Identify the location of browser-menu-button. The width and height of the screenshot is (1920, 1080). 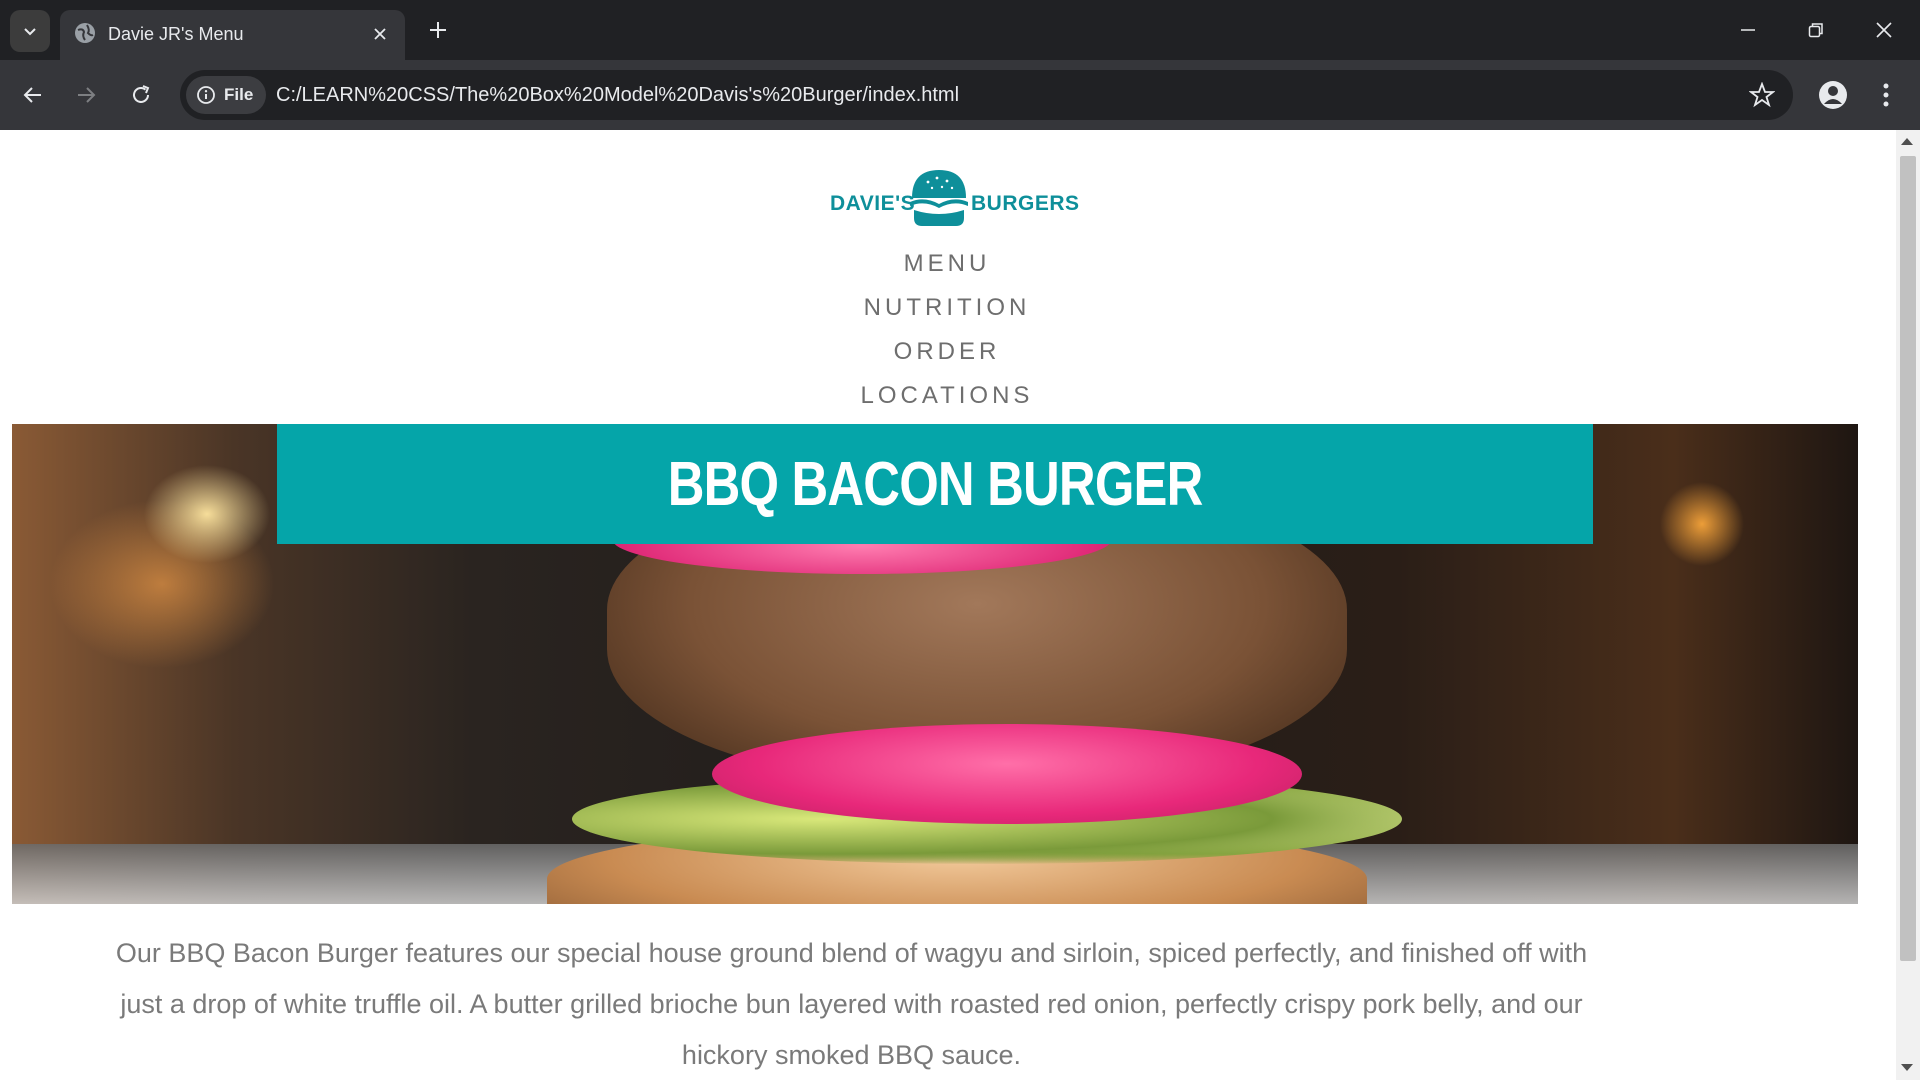
(1886, 95).